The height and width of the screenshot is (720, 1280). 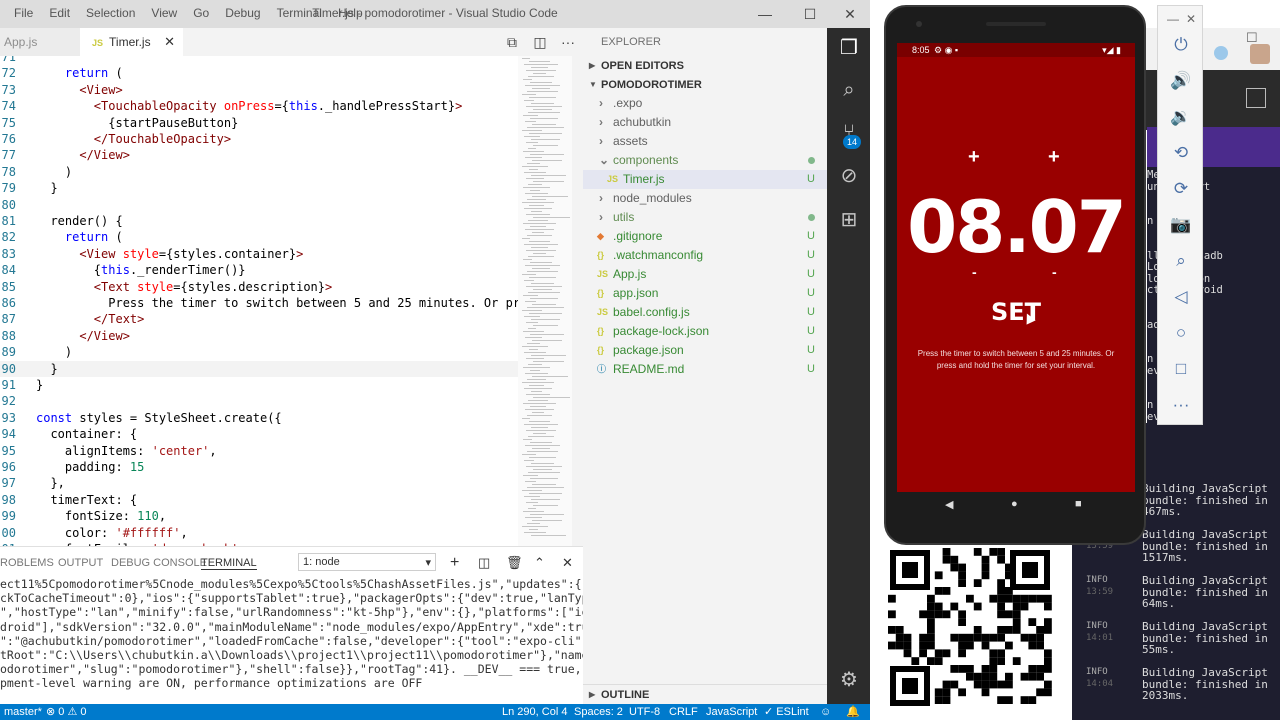 What do you see at coordinates (974, 157) in the screenshot?
I see `increase-minutes-button: +` at bounding box center [974, 157].